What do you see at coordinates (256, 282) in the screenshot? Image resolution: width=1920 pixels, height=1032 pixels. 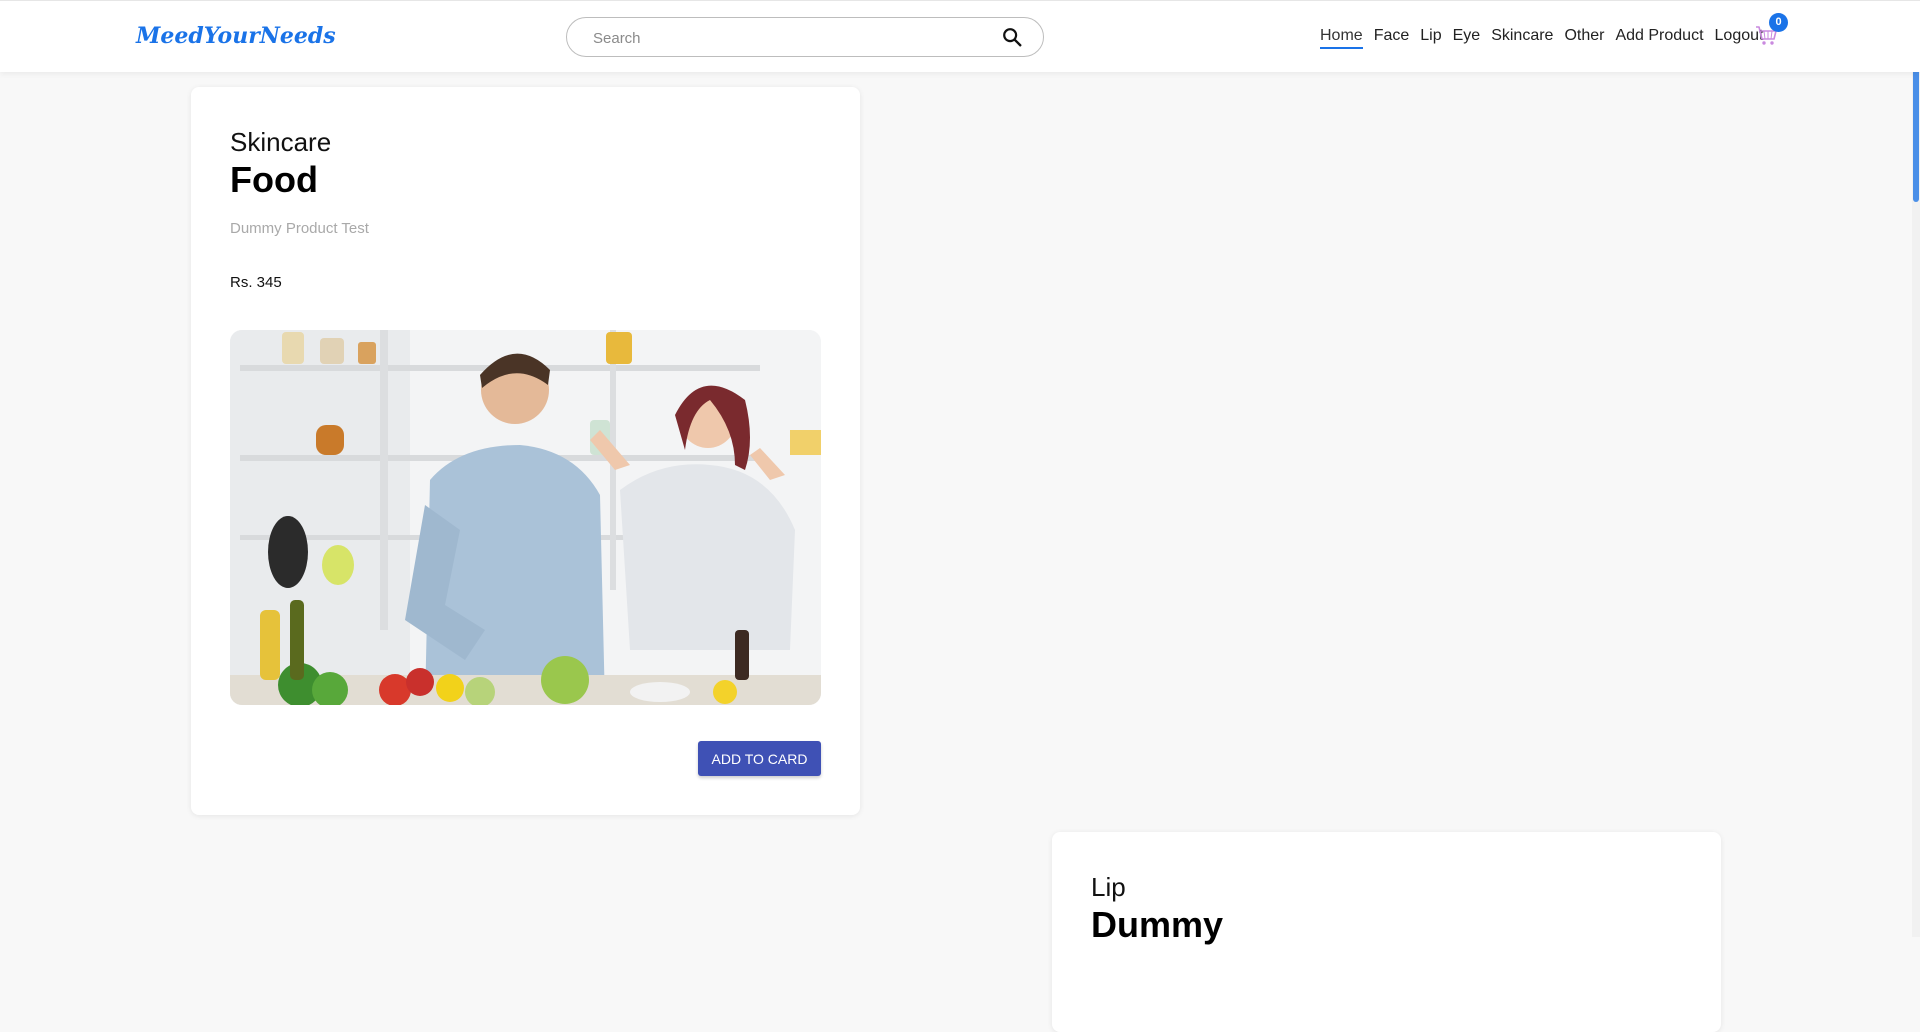 I see `product-price: Rs. 345` at bounding box center [256, 282].